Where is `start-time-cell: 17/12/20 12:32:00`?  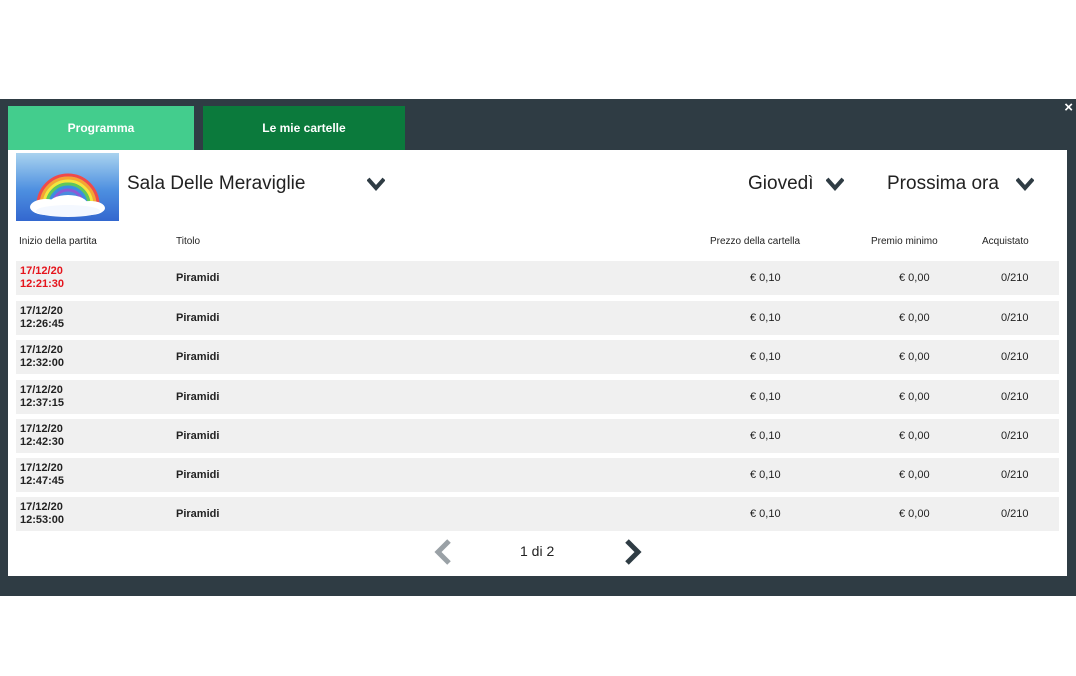 start-time-cell: 17/12/20 12:32:00 is located at coordinates (42, 356).